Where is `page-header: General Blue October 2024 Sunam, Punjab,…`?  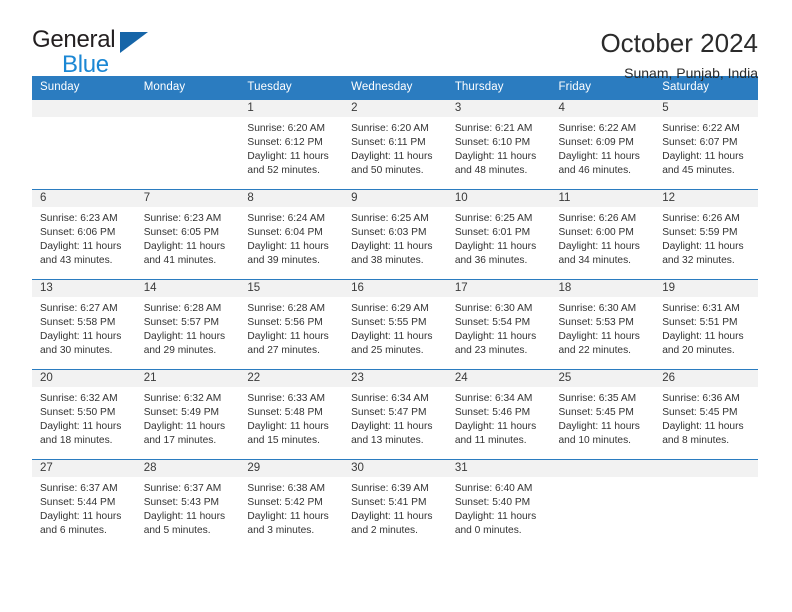
page-header: General Blue October 2024 Sunam, Punjab,… is located at coordinates (396, 40).